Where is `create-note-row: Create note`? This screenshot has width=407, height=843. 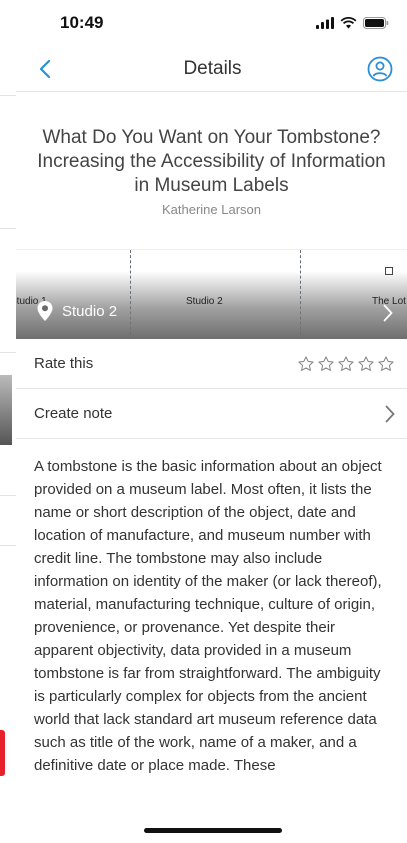
create-note-row: Create note is located at coordinates (211, 414).